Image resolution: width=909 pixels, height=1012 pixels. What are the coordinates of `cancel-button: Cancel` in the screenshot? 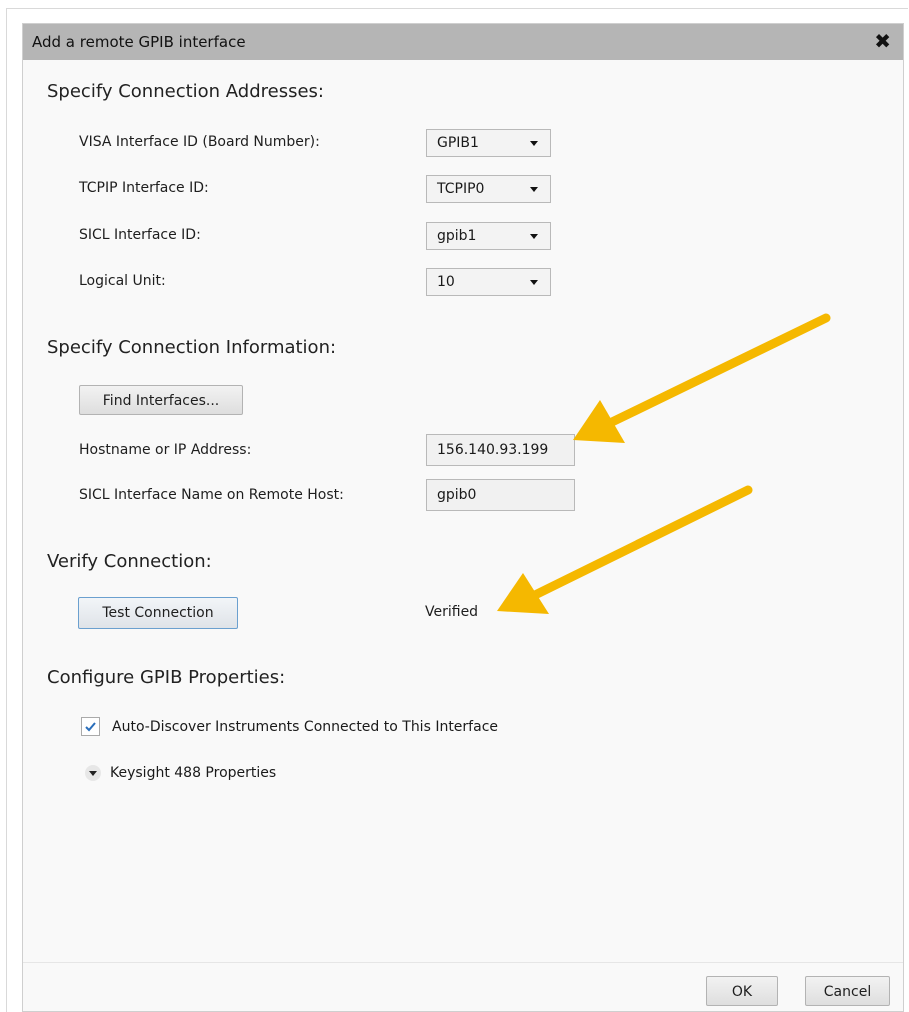 It's located at (847, 991).